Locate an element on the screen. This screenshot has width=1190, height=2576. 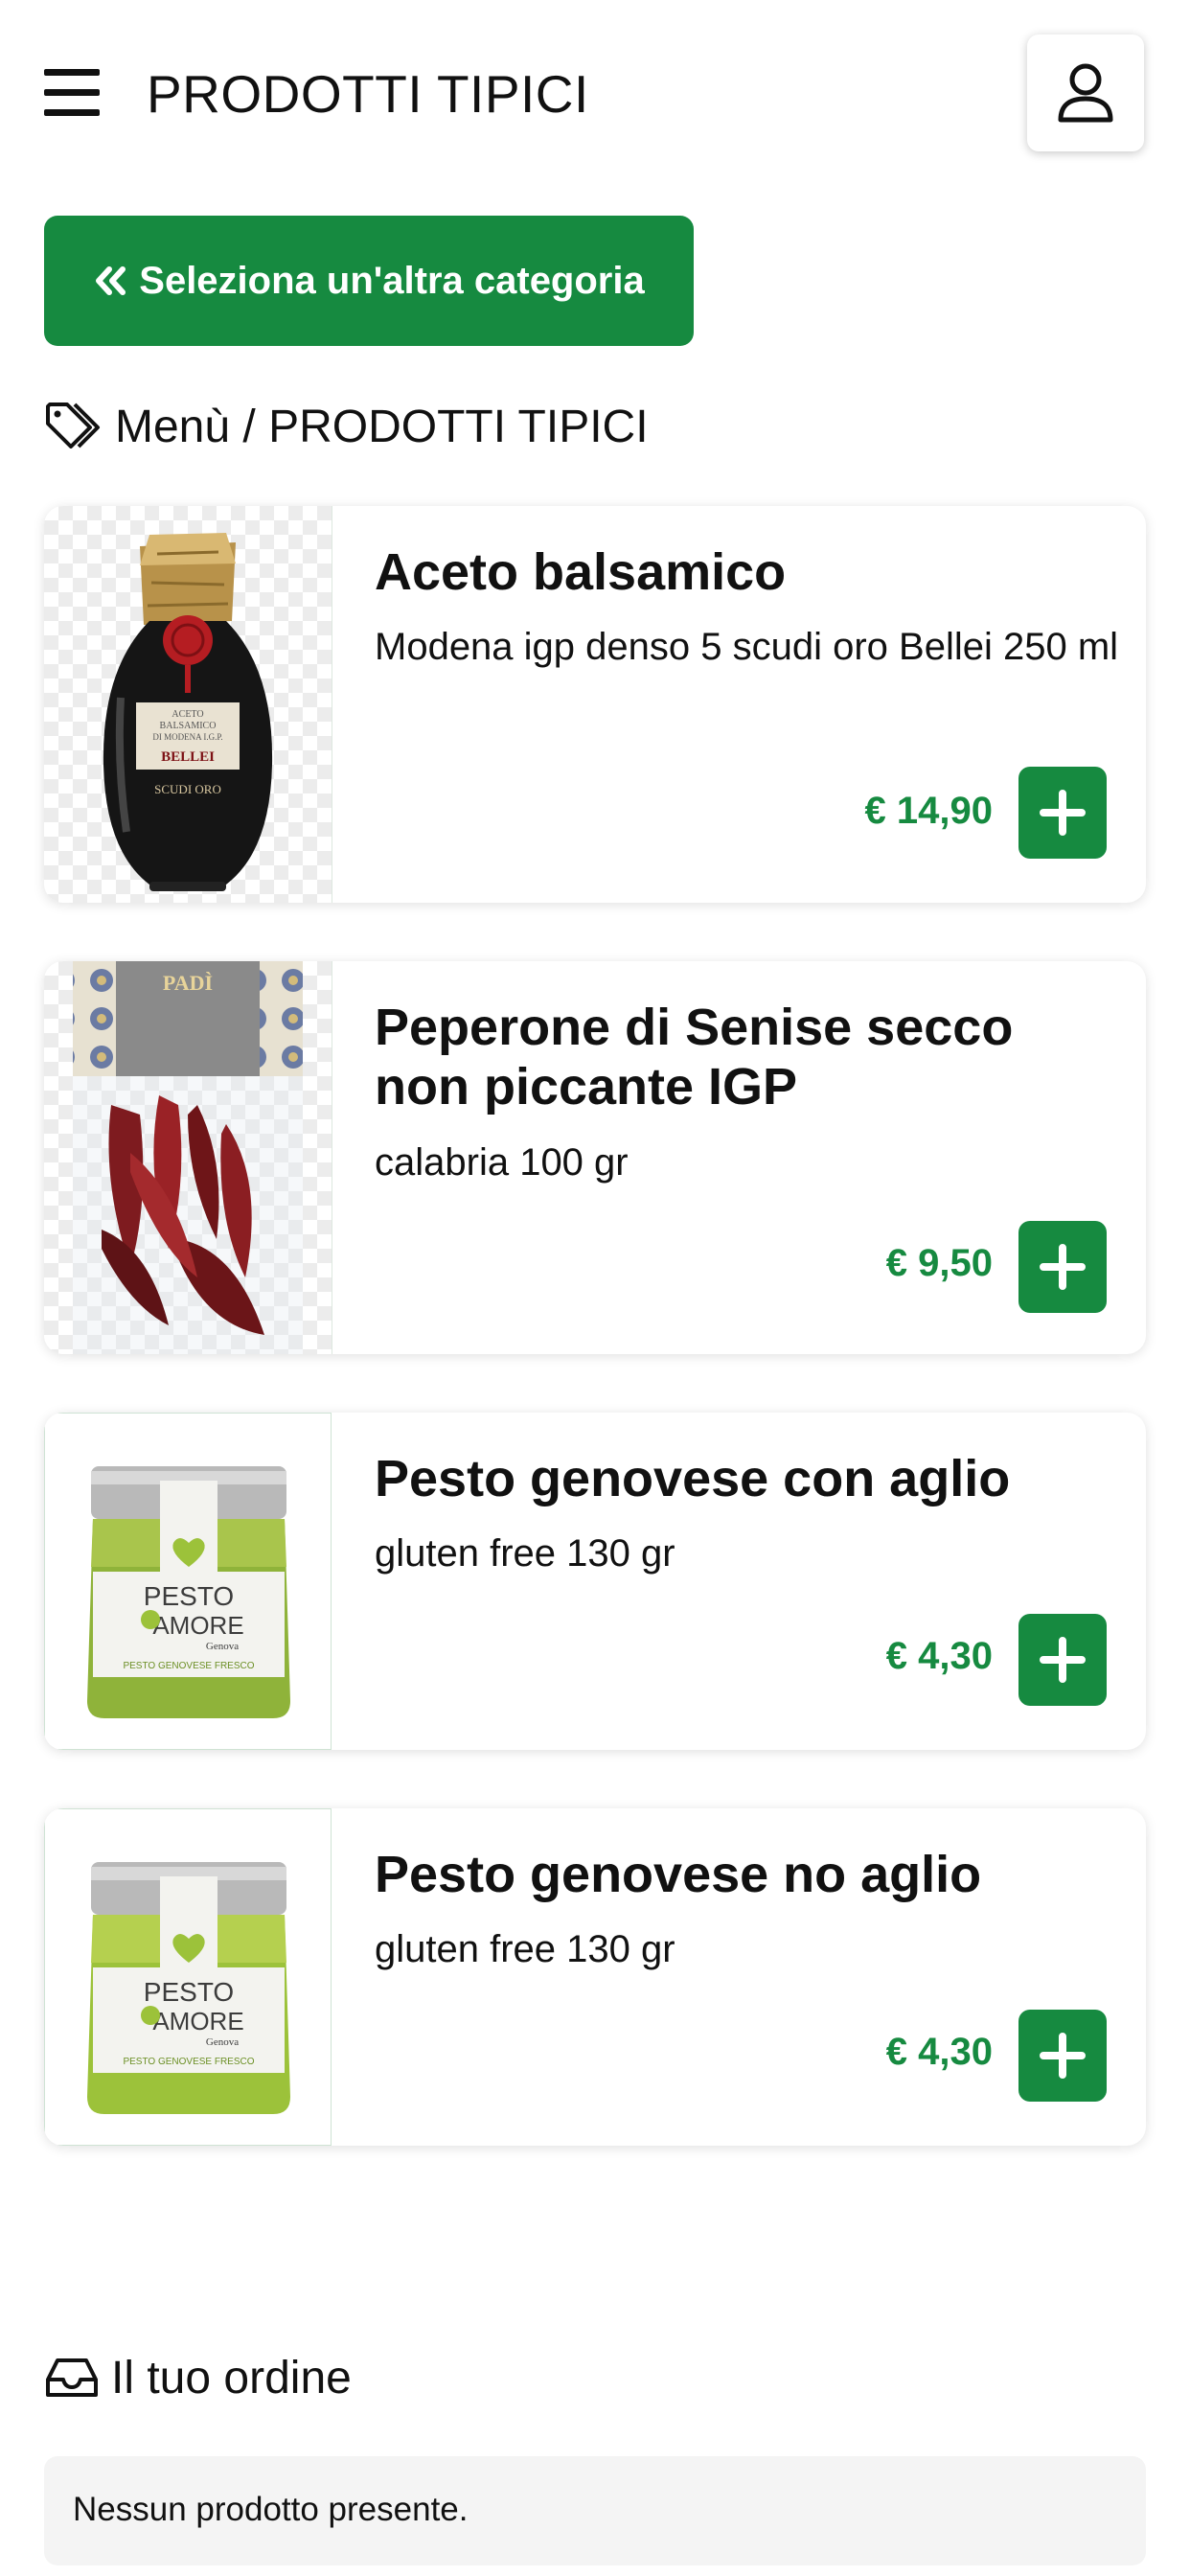
page-title: PRODOTTI TIPICI is located at coordinates (368, 94).